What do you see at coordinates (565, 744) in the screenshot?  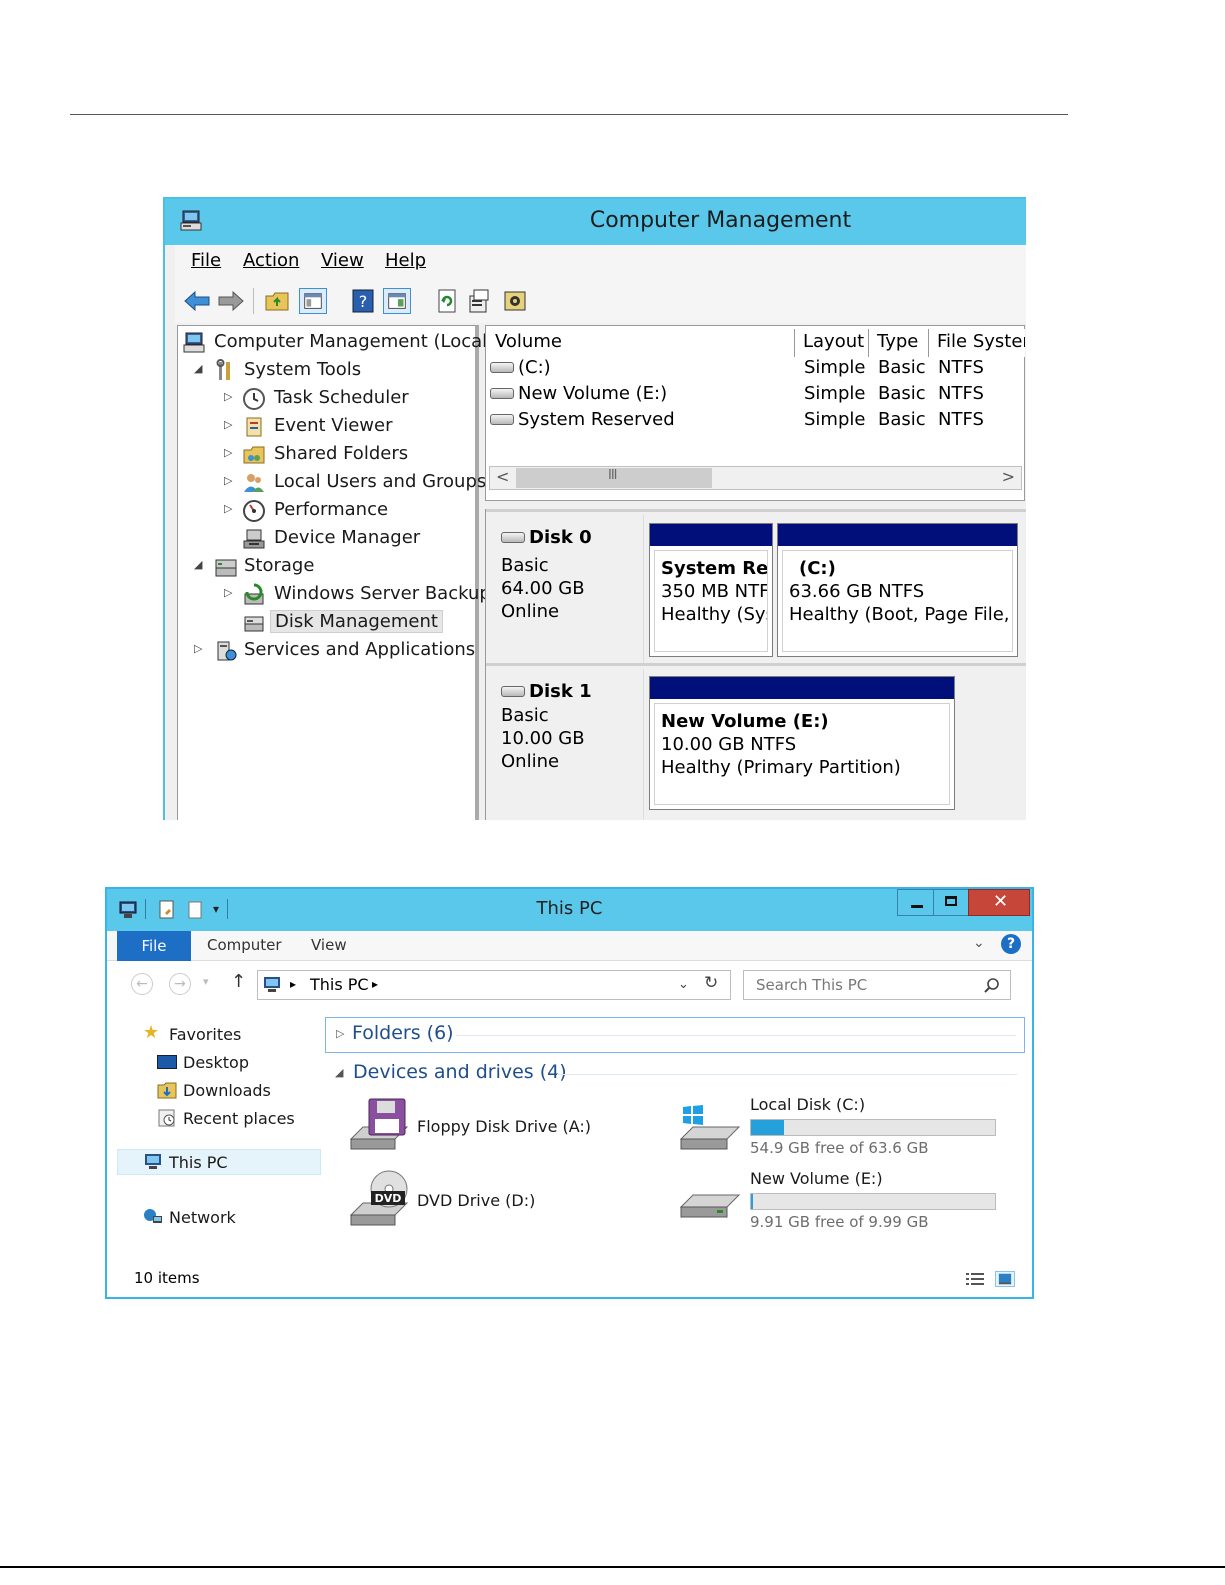 I see `disk-1-label: Disk 1 Basic 10.00 GB Online` at bounding box center [565, 744].